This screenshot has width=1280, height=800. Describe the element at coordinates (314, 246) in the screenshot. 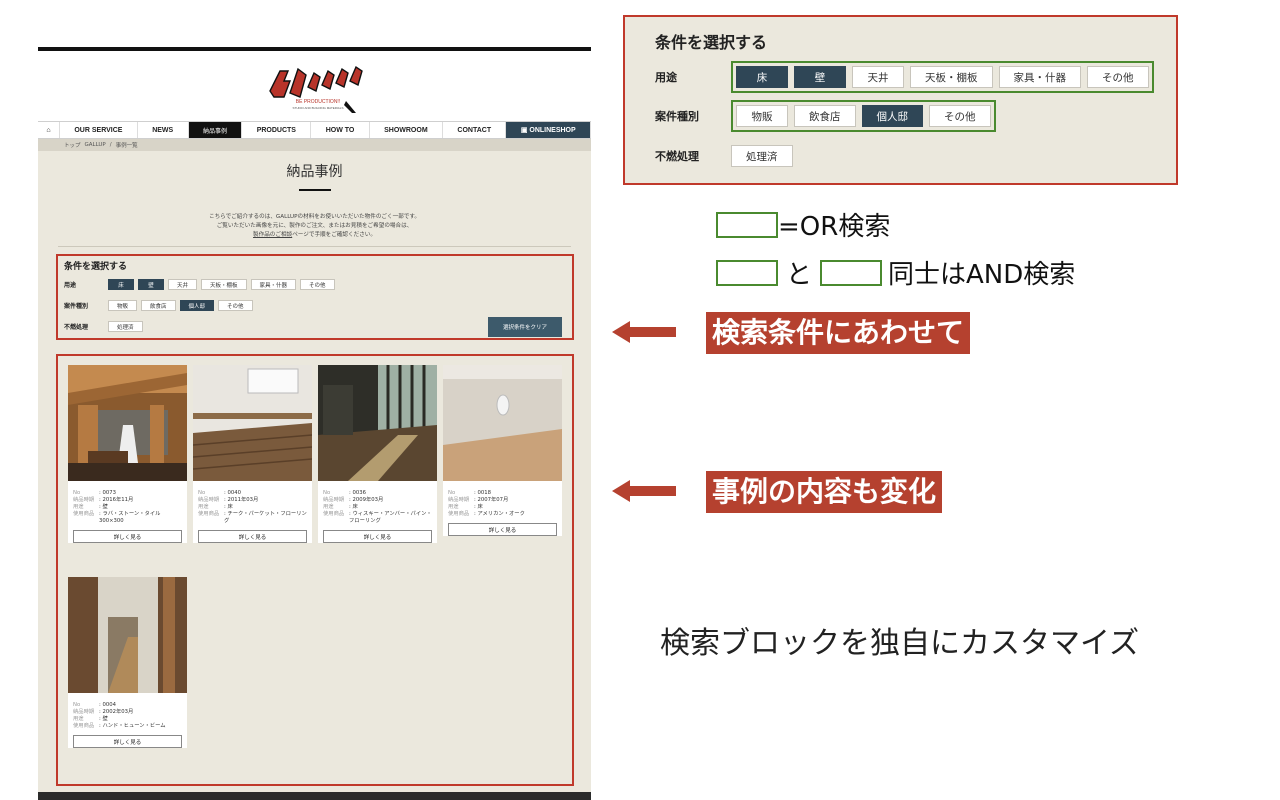

I see `divider` at that location.